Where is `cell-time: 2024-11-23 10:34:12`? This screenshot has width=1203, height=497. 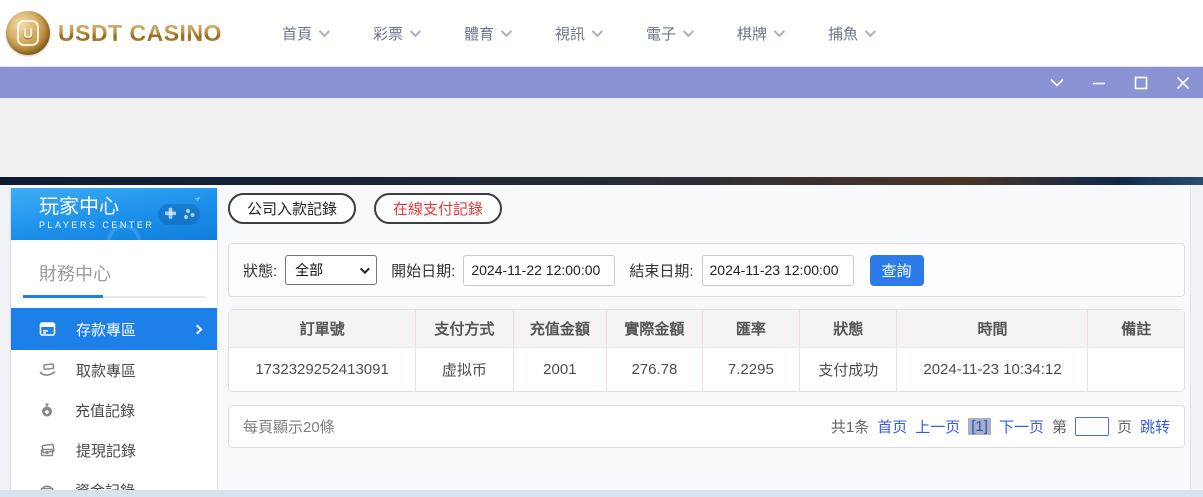 cell-time: 2024-11-23 10:34:12 is located at coordinates (993, 369).